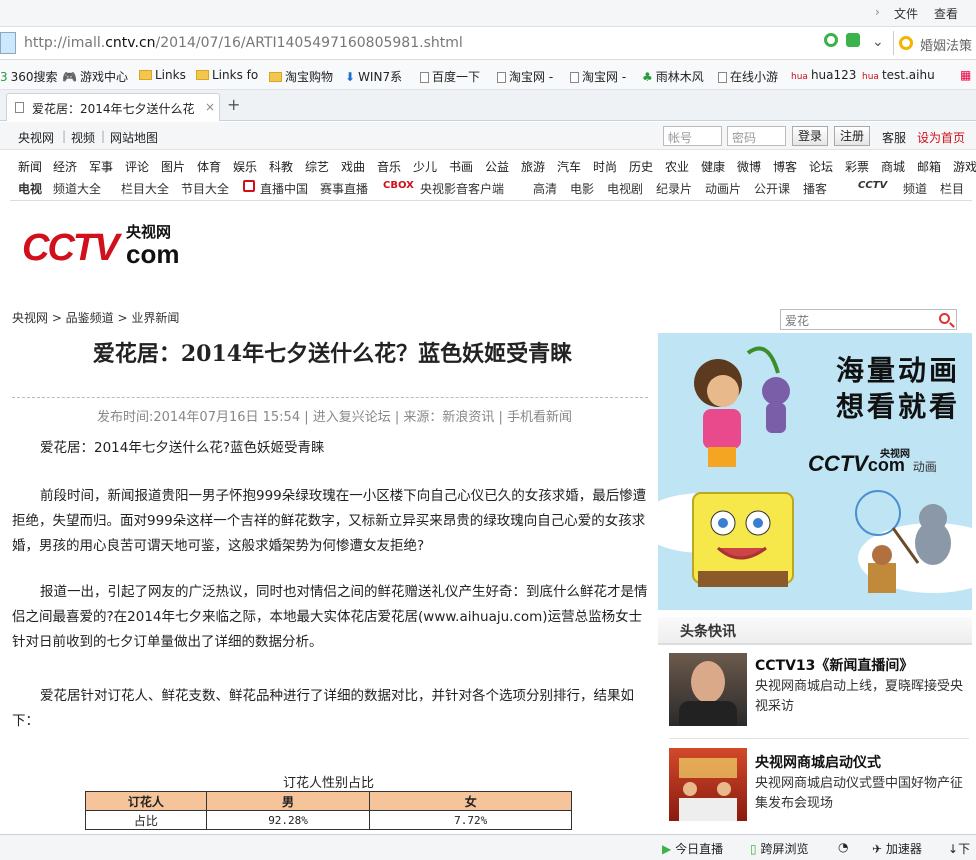 This screenshot has width=976, height=860. Describe the element at coordinates (877, 12) in the screenshot. I see `chevron-right-icon: ›` at that location.